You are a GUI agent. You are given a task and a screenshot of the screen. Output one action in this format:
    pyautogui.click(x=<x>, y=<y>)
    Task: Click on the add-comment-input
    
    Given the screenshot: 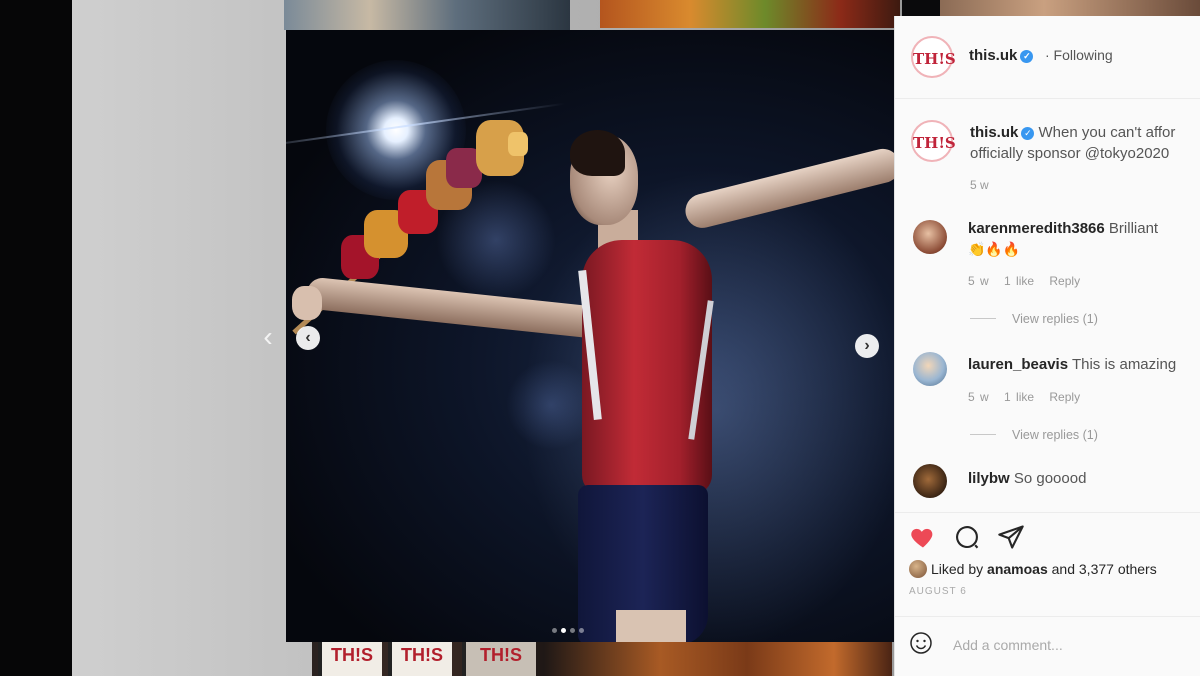 What is the action you would take?
    pyautogui.click(x=1068, y=645)
    